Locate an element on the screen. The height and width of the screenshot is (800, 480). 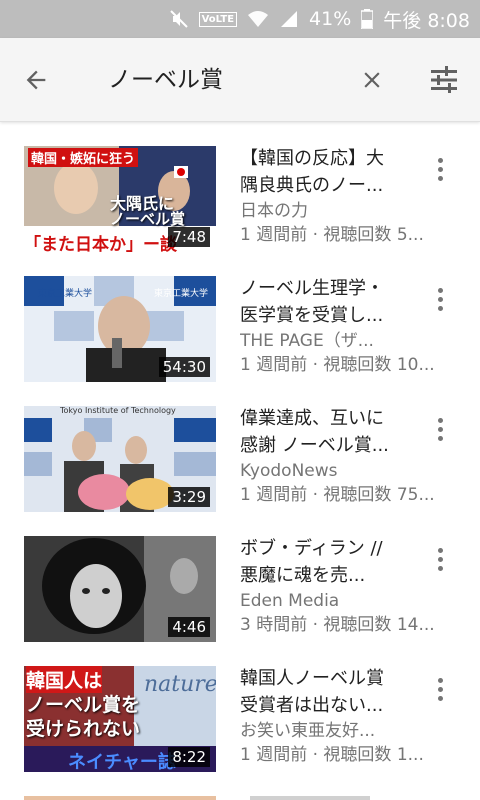
search-app-bar: ノーベル賞 is located at coordinates (240, 80).